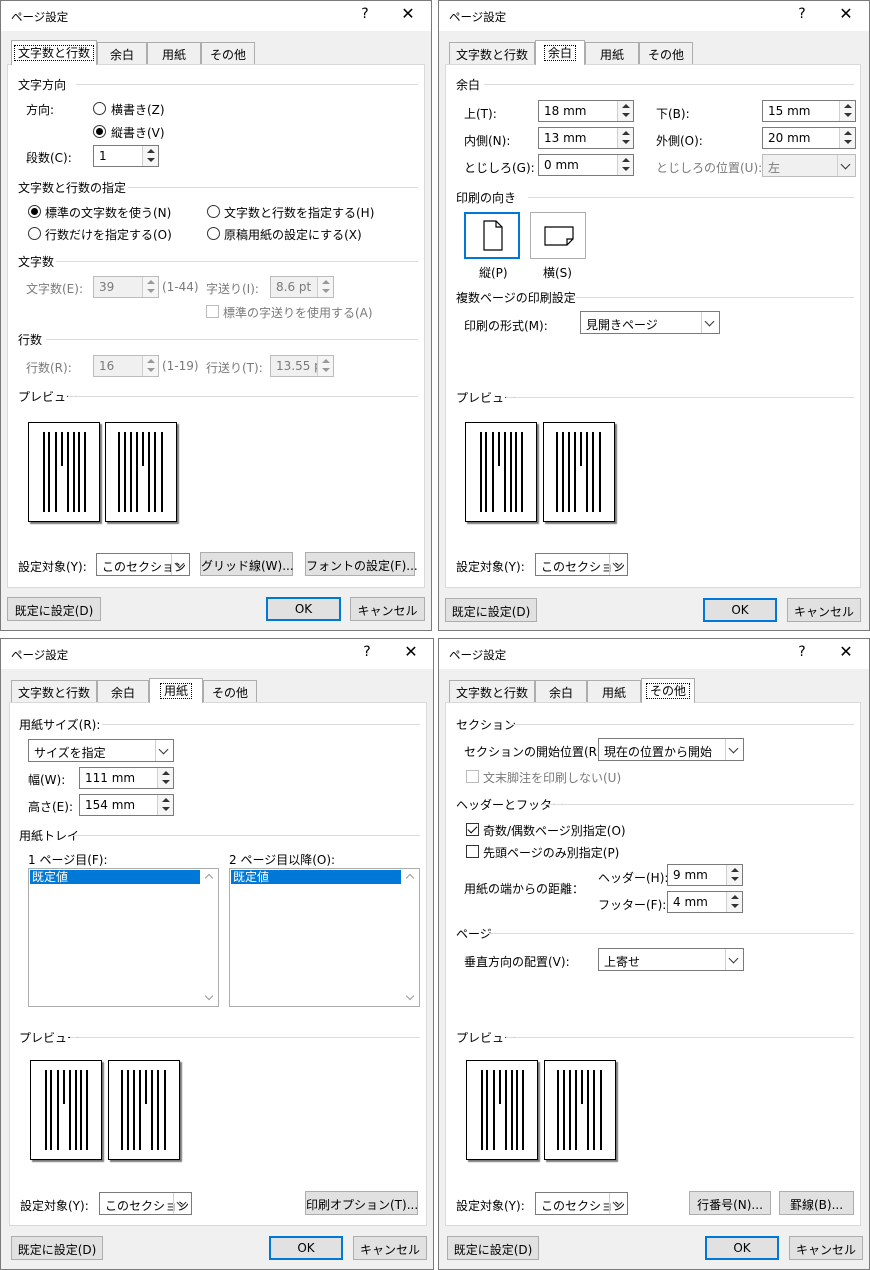  Describe the element at coordinates (552, 777) in the screenshot. I see `suppress-endnotes-label: 文末脚注を印刷しない(U)` at that location.